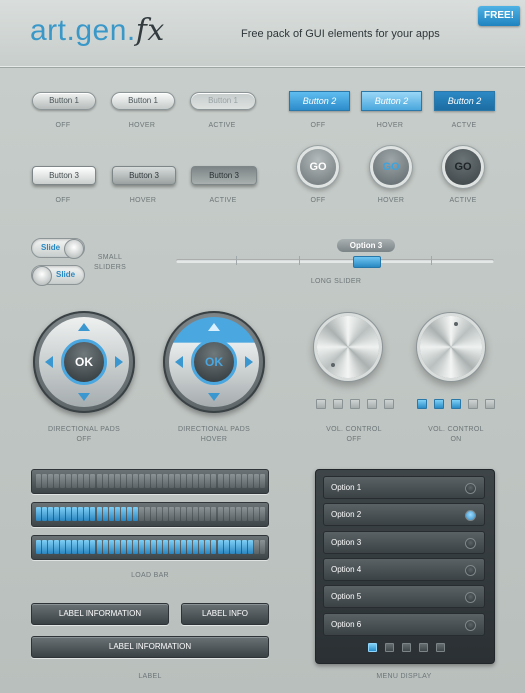 Image resolution: width=525 pixels, height=693 pixels. I want to click on small-slider-off: Slide, so click(58, 275).